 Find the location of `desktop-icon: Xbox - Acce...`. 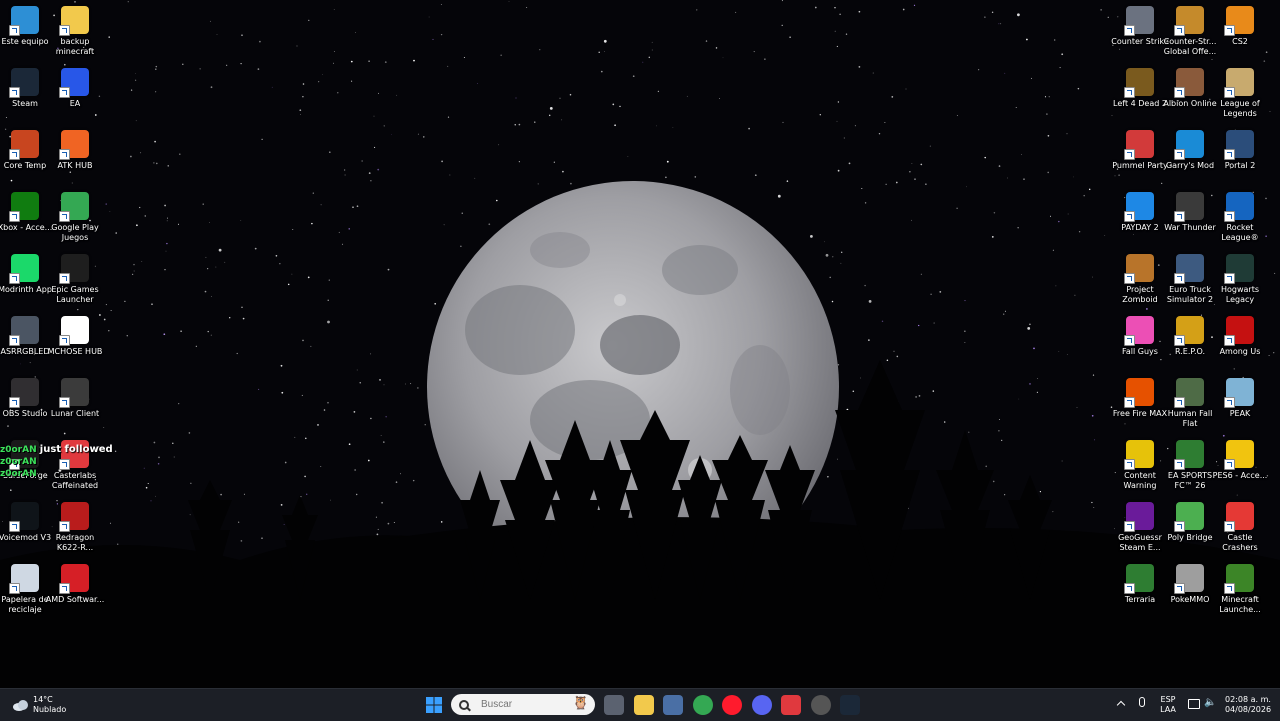

desktop-icon: Xbox - Acce... is located at coordinates (26, 210).